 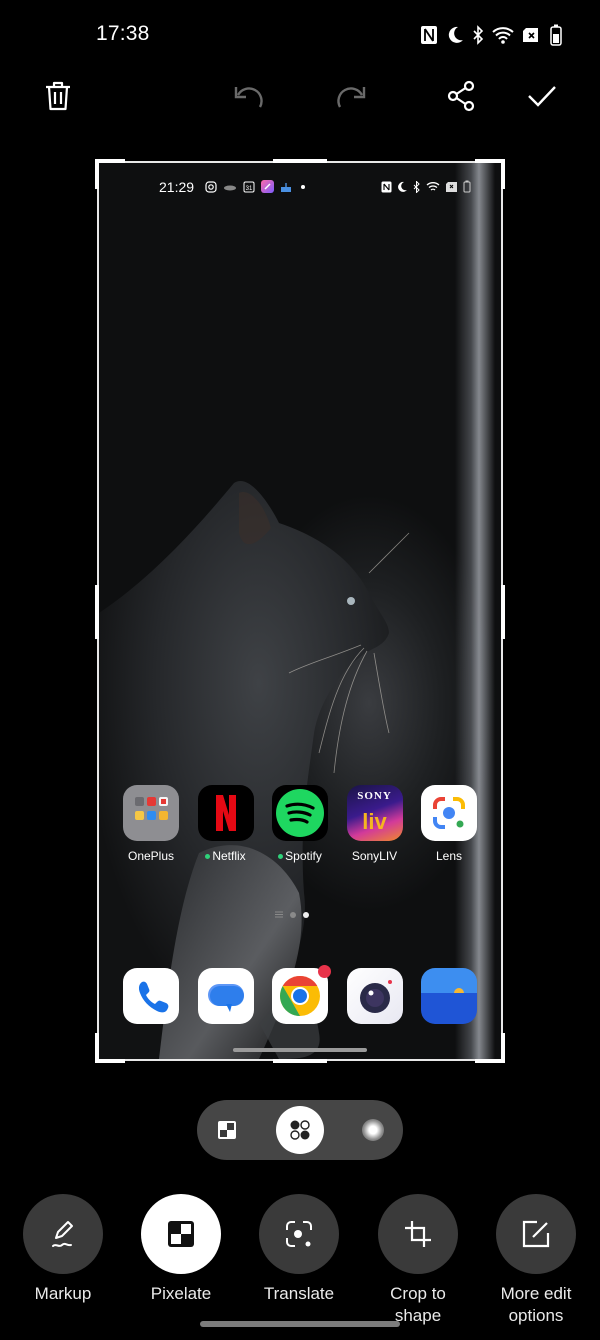 I want to click on birthday-cake-icon, so click(x=286, y=187).